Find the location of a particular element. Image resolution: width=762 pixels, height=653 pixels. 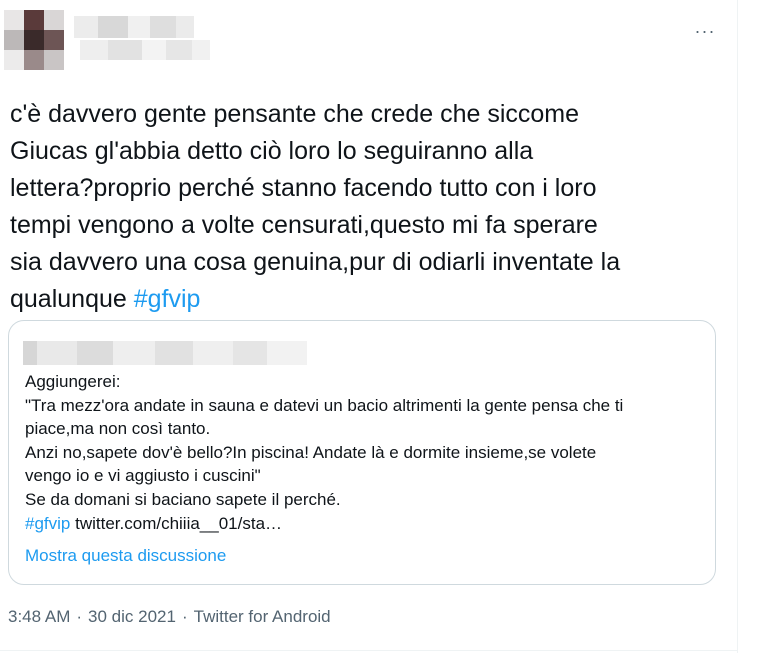

tweet-metadata: 3:48 AM · 30 dic 2021 · Twitter for Android is located at coordinates (169, 617).